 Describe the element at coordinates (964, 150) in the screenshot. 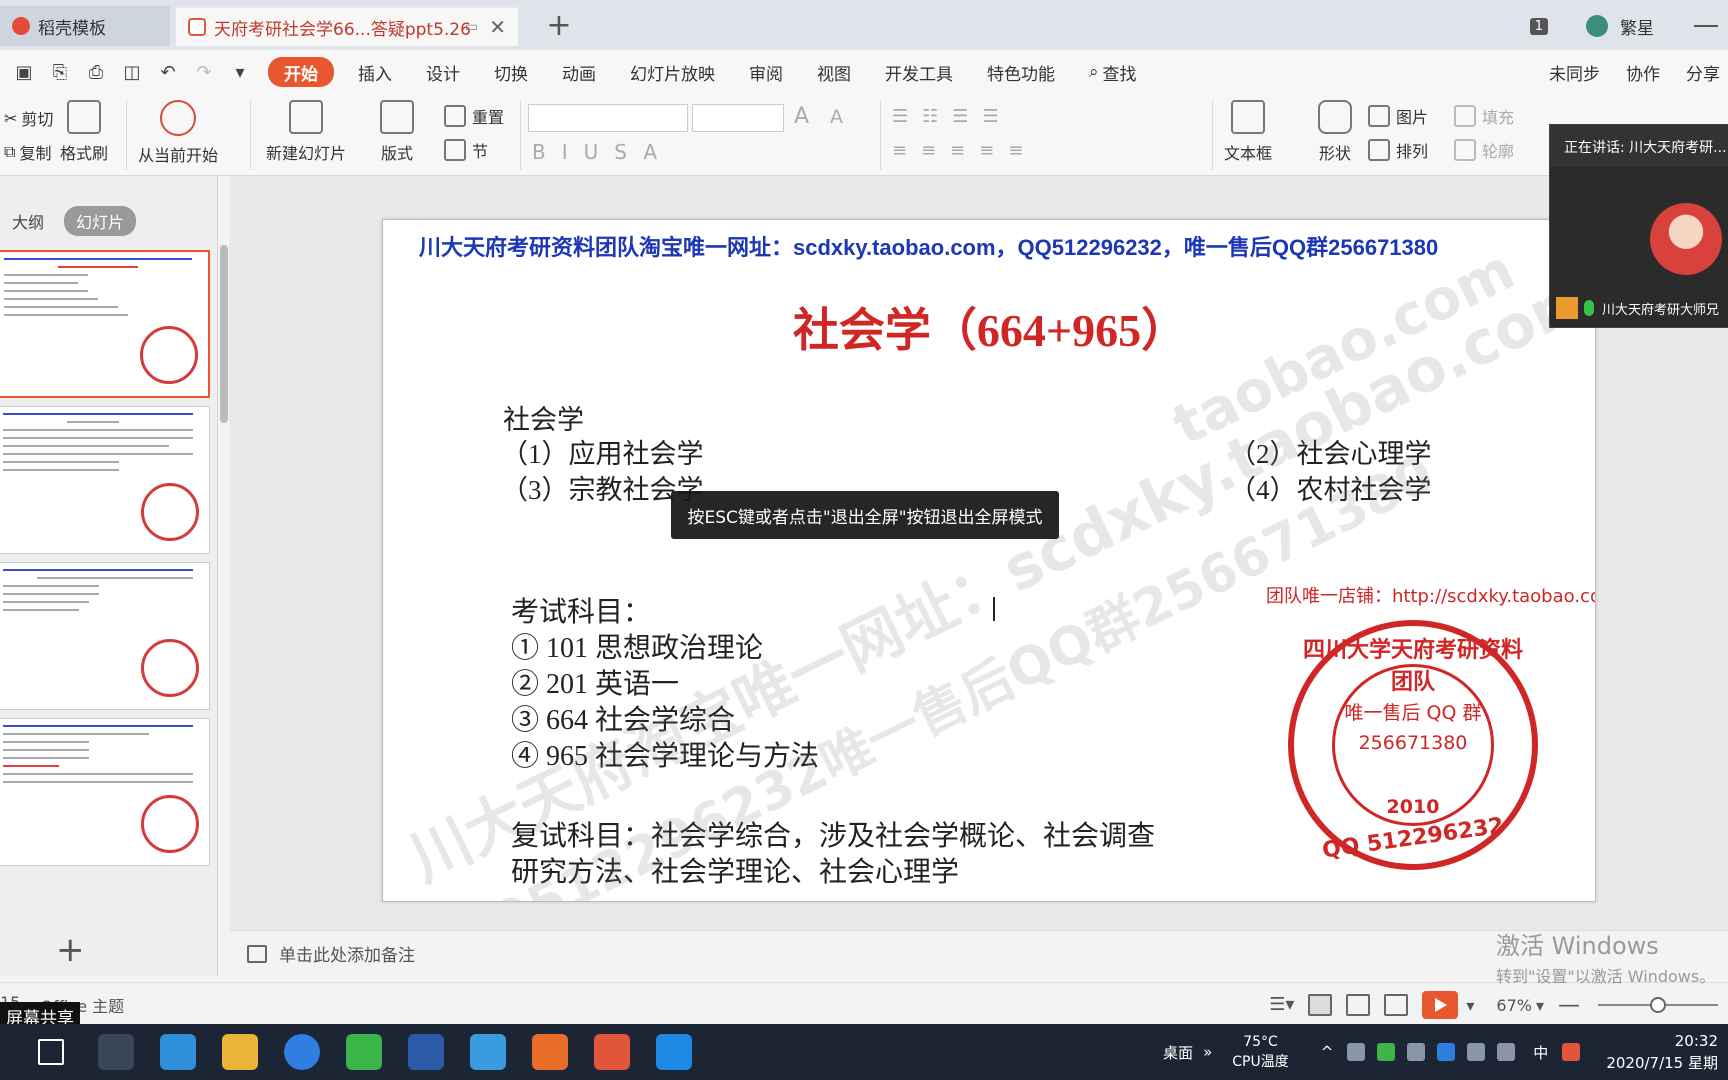

I see `paragraph-align-icons: ≡≡≡≡≡` at that location.